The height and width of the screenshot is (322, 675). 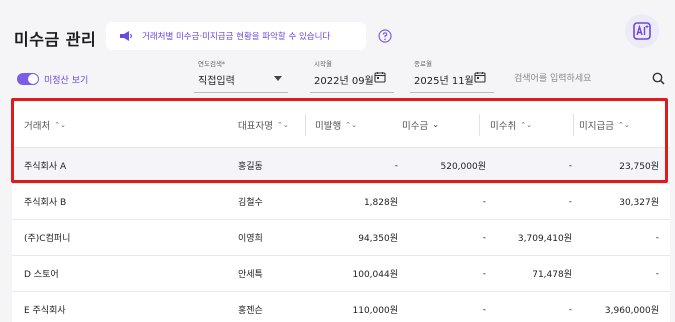 I want to click on table-row: 주식회사 A 홍길동 - 520,000원 - 23,750원, so click(x=341, y=166).